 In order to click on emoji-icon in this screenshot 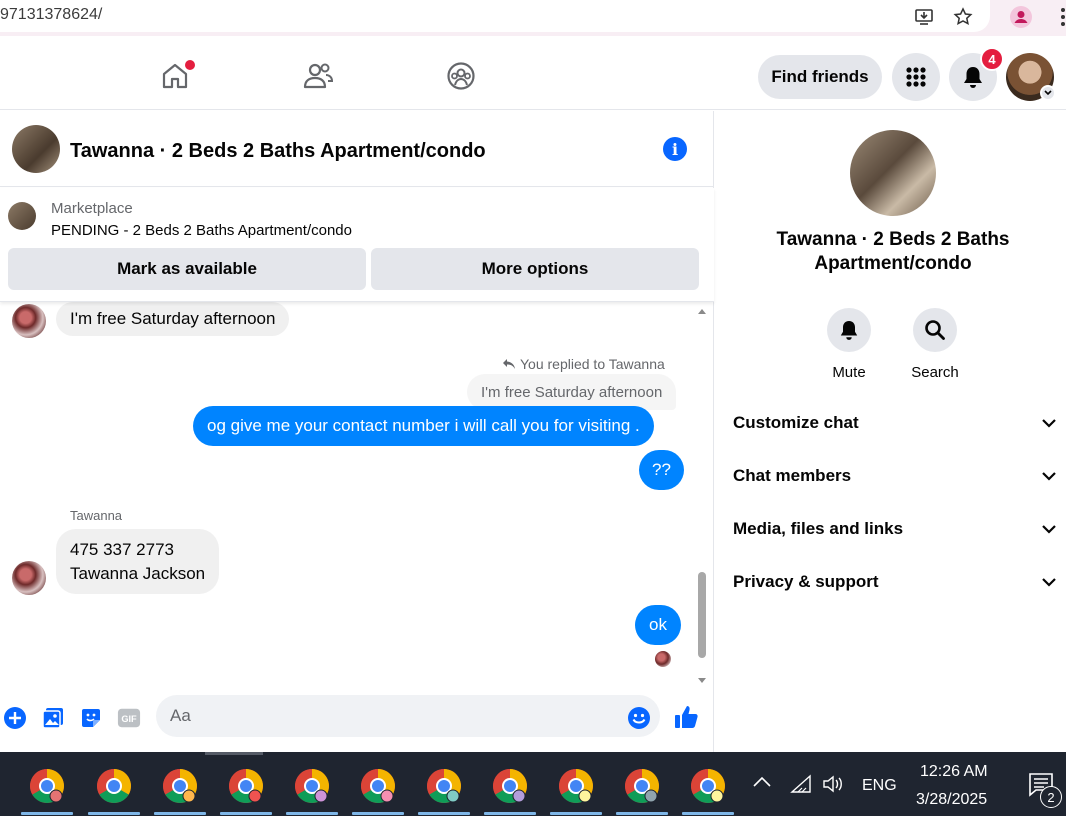, I will do `click(639, 718)`.